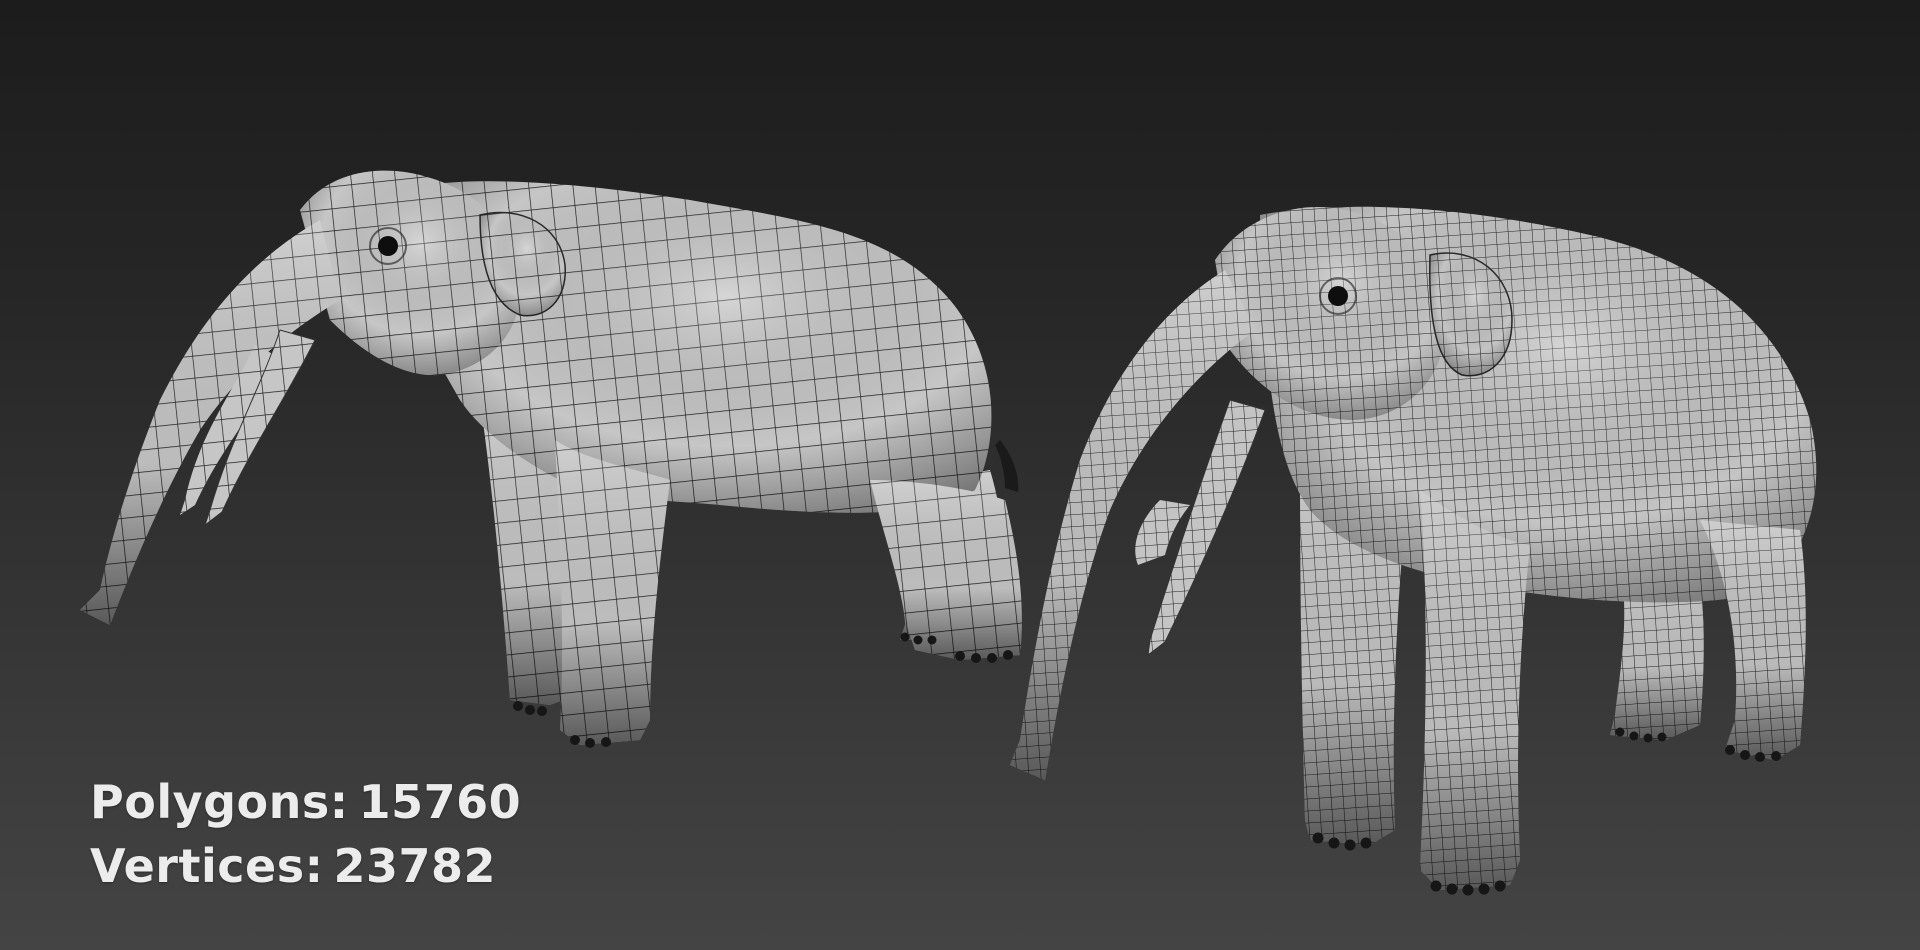  Describe the element at coordinates (388, 246) in the screenshot. I see `left-model-eye` at that location.